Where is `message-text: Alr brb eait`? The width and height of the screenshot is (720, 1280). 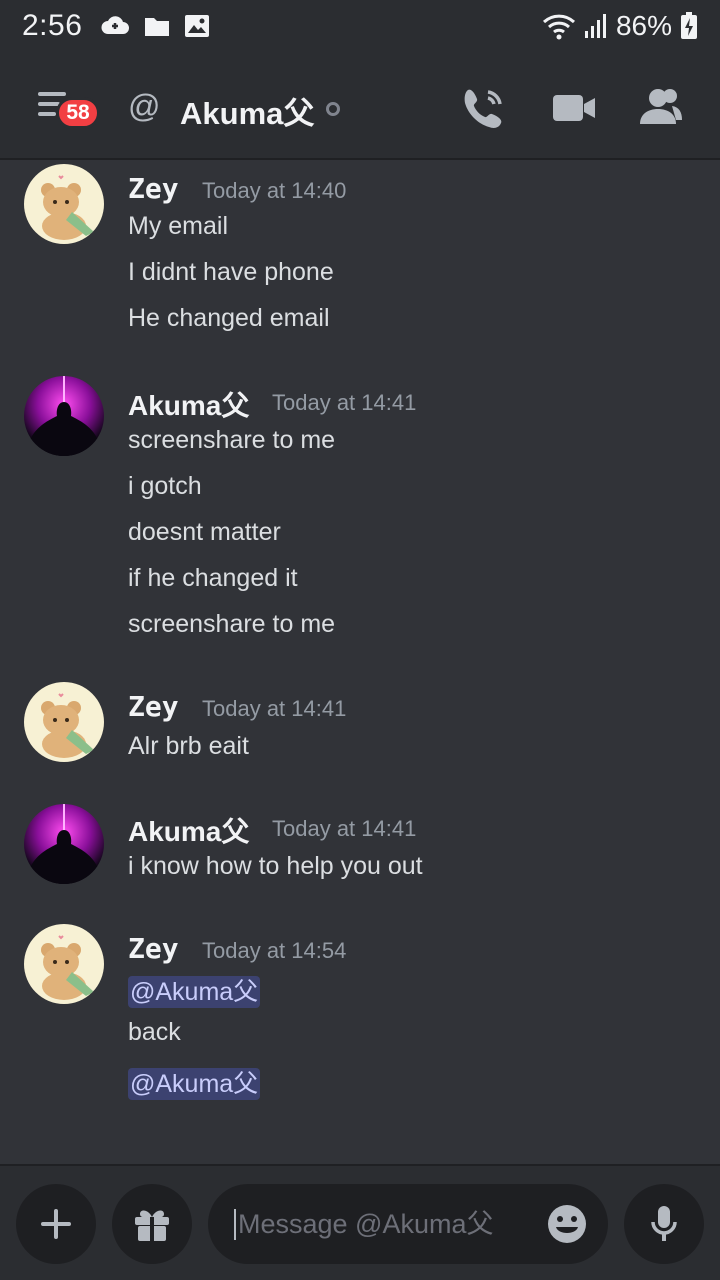 message-text: Alr brb eait is located at coordinates (188, 746).